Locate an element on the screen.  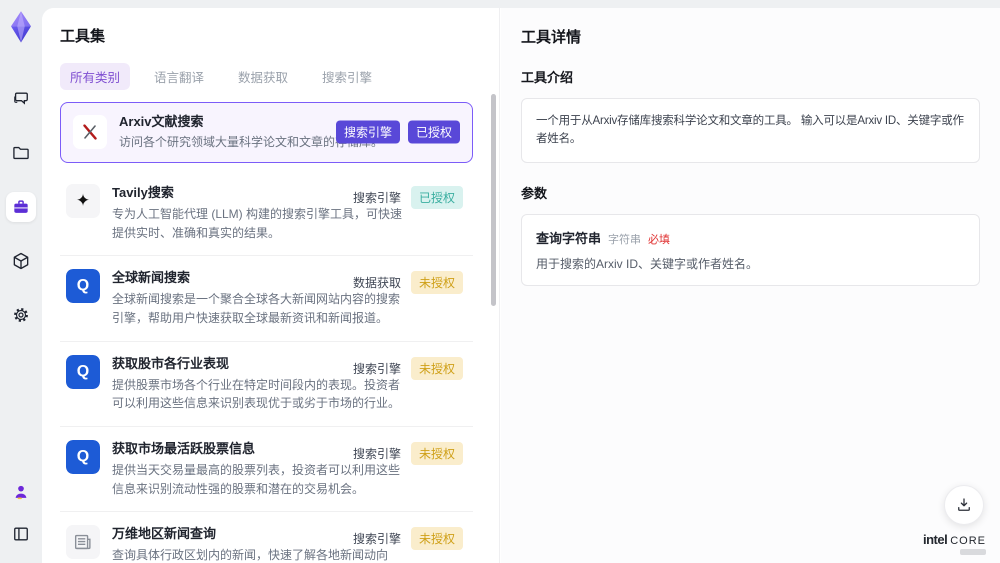
tavily-logo-icon: ✦ is located at coordinates (83, 201).